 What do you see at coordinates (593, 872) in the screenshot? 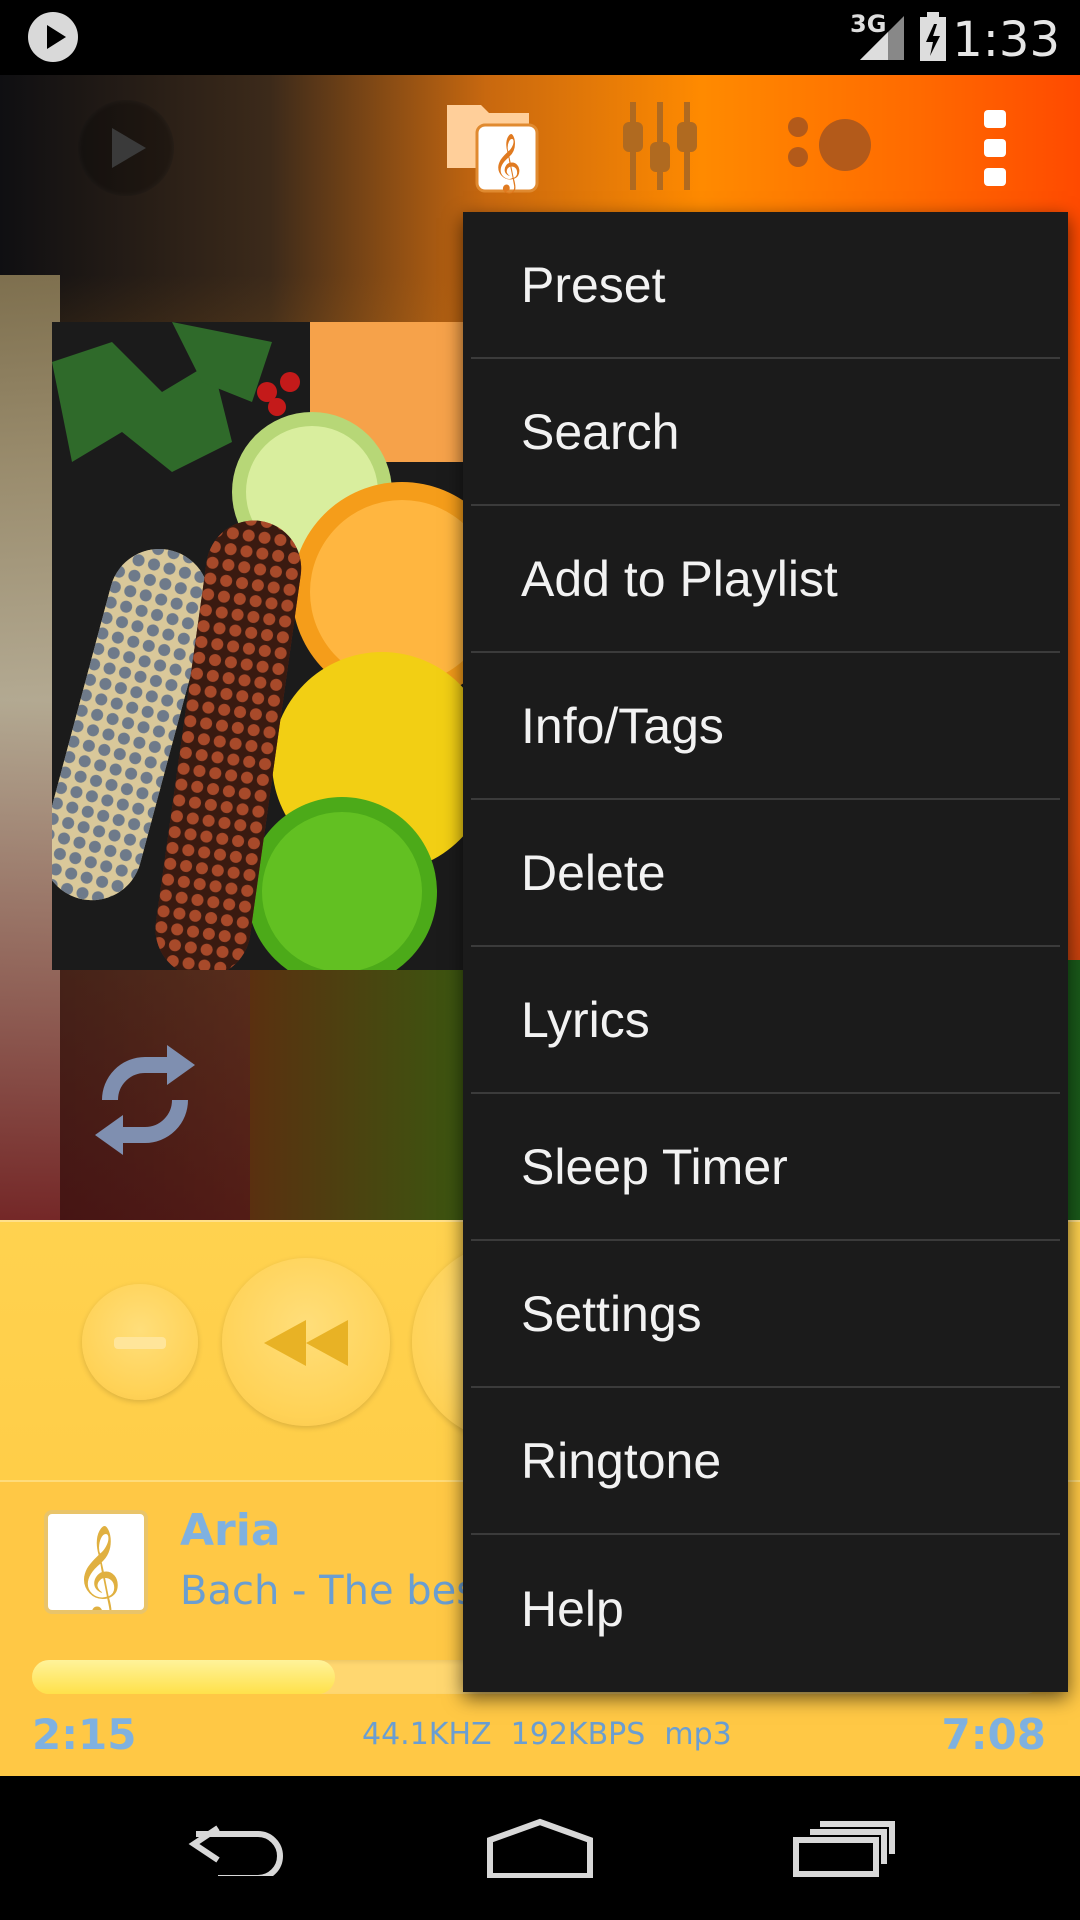
I see `menu-item-label: Delete` at bounding box center [593, 872].